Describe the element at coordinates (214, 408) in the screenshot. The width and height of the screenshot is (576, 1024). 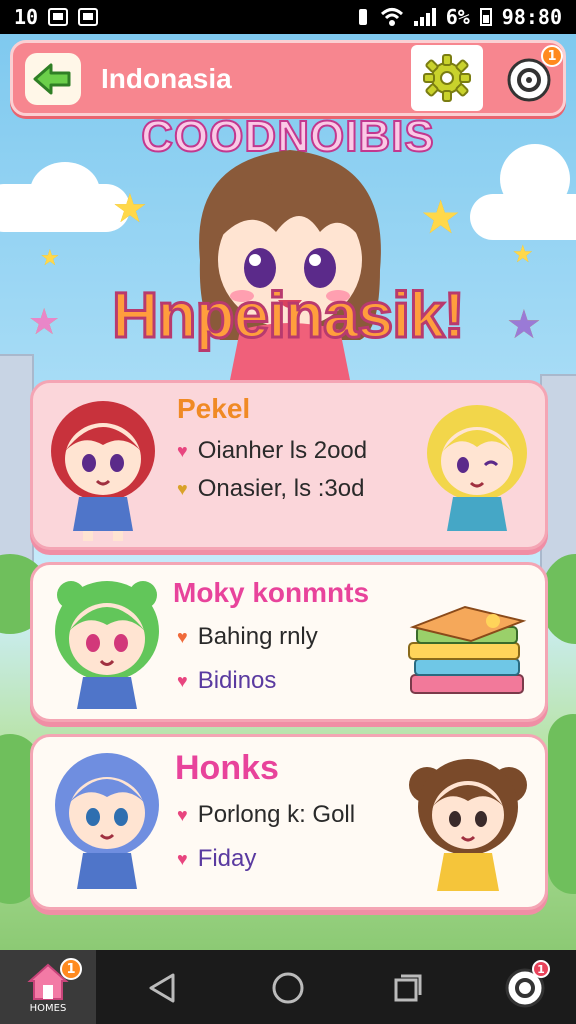
I see `card-title: Pekel` at that location.